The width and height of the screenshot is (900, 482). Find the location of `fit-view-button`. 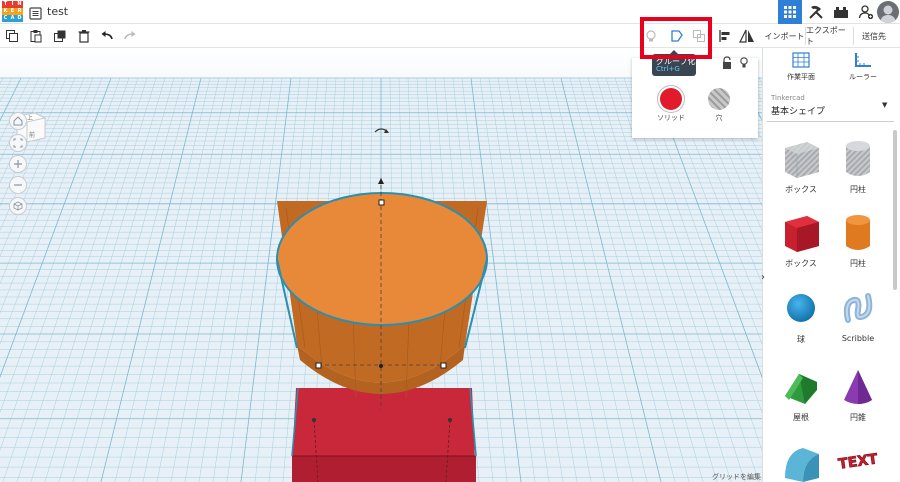

fit-view-button is located at coordinates (18, 143).